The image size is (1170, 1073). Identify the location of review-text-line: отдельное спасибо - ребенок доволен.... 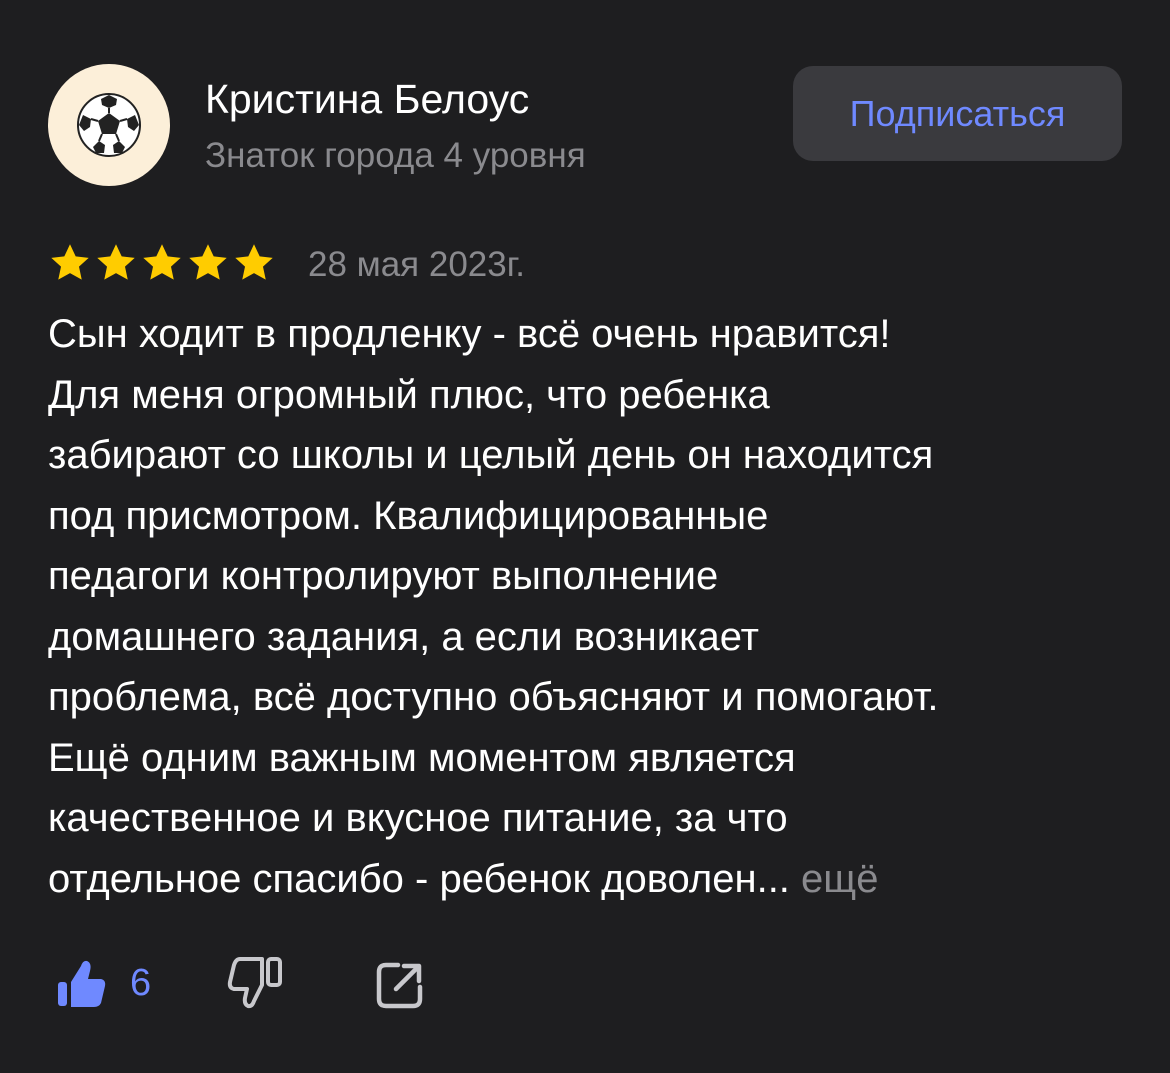
(419, 878).